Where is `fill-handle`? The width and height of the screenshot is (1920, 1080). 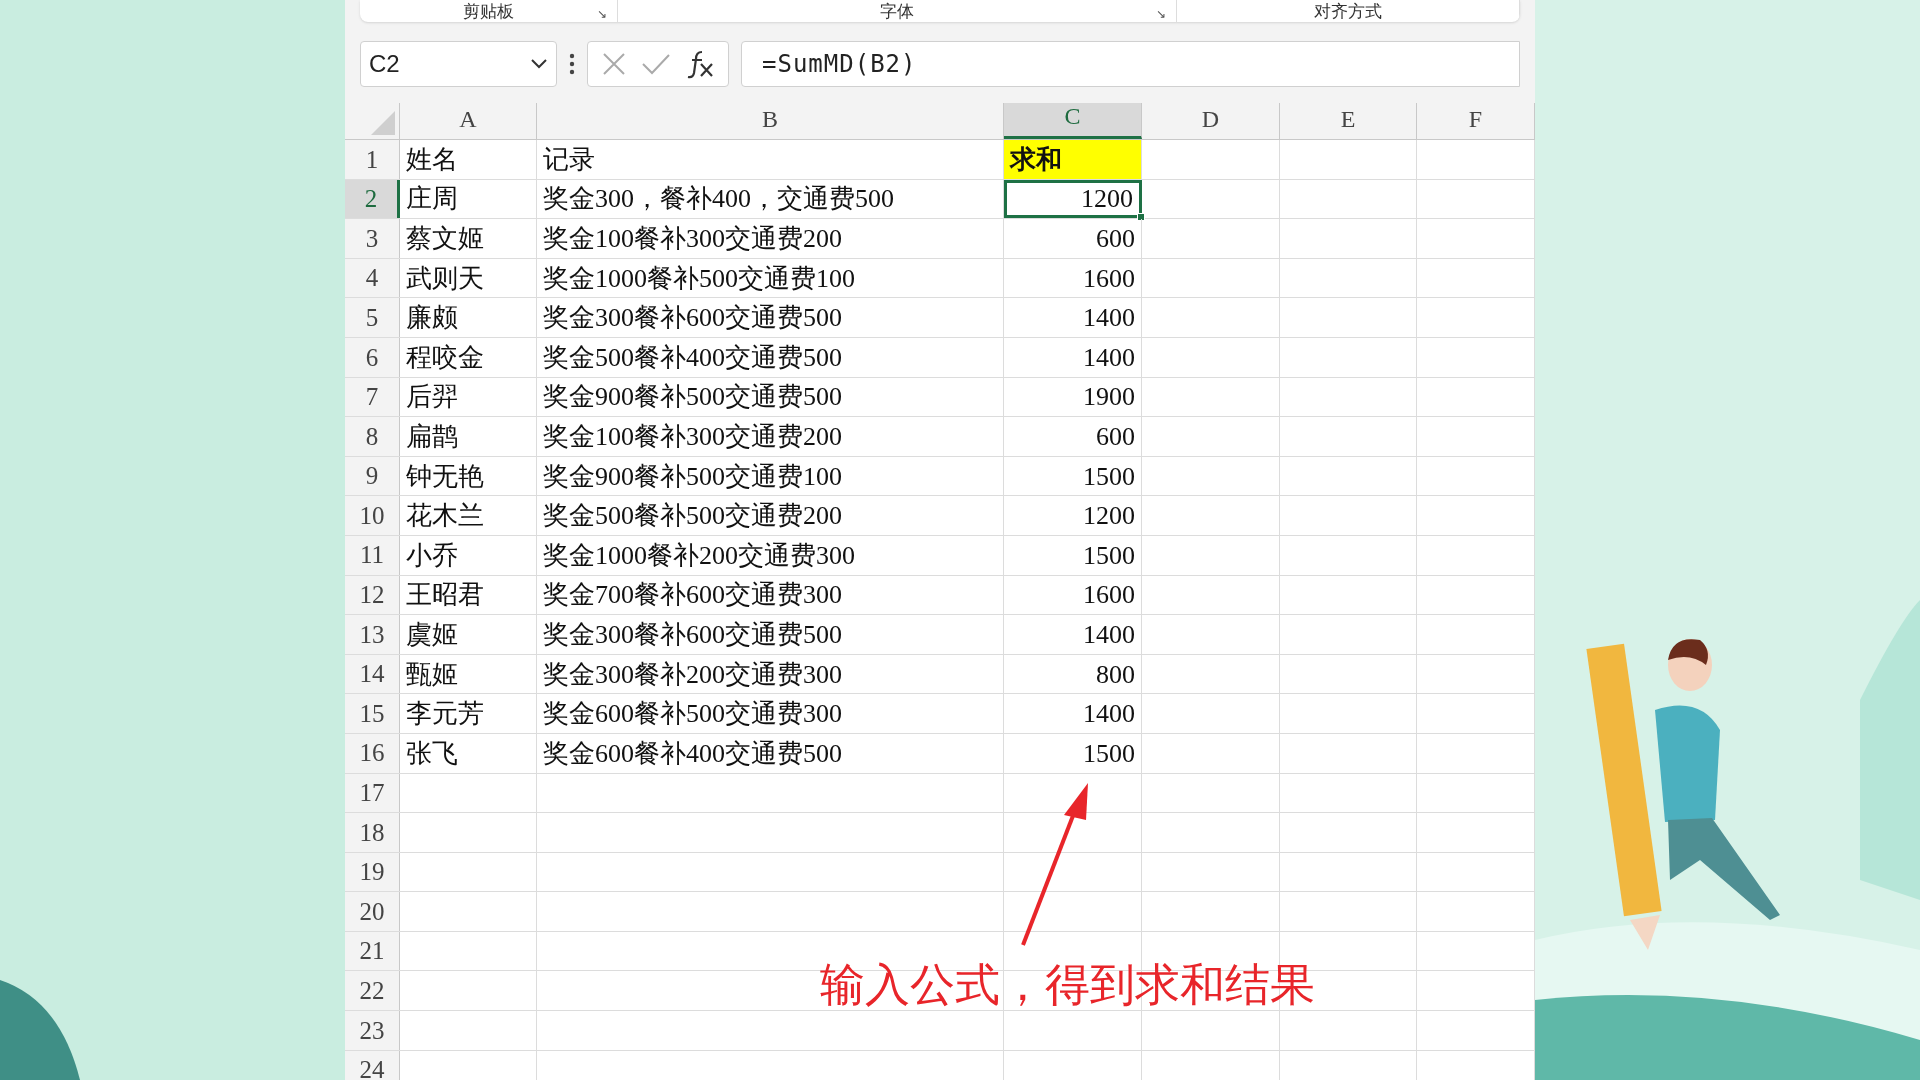 fill-handle is located at coordinates (1141, 217).